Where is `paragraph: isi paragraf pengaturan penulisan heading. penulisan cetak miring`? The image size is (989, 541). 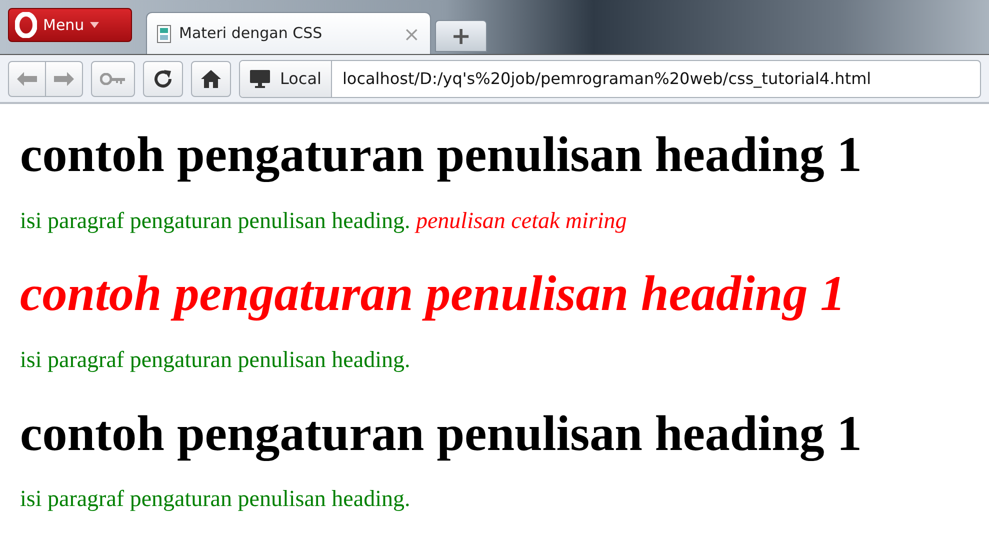 paragraph: isi paragraf pengaturan penulisan heading. penulisan cetak miring is located at coordinates (323, 220).